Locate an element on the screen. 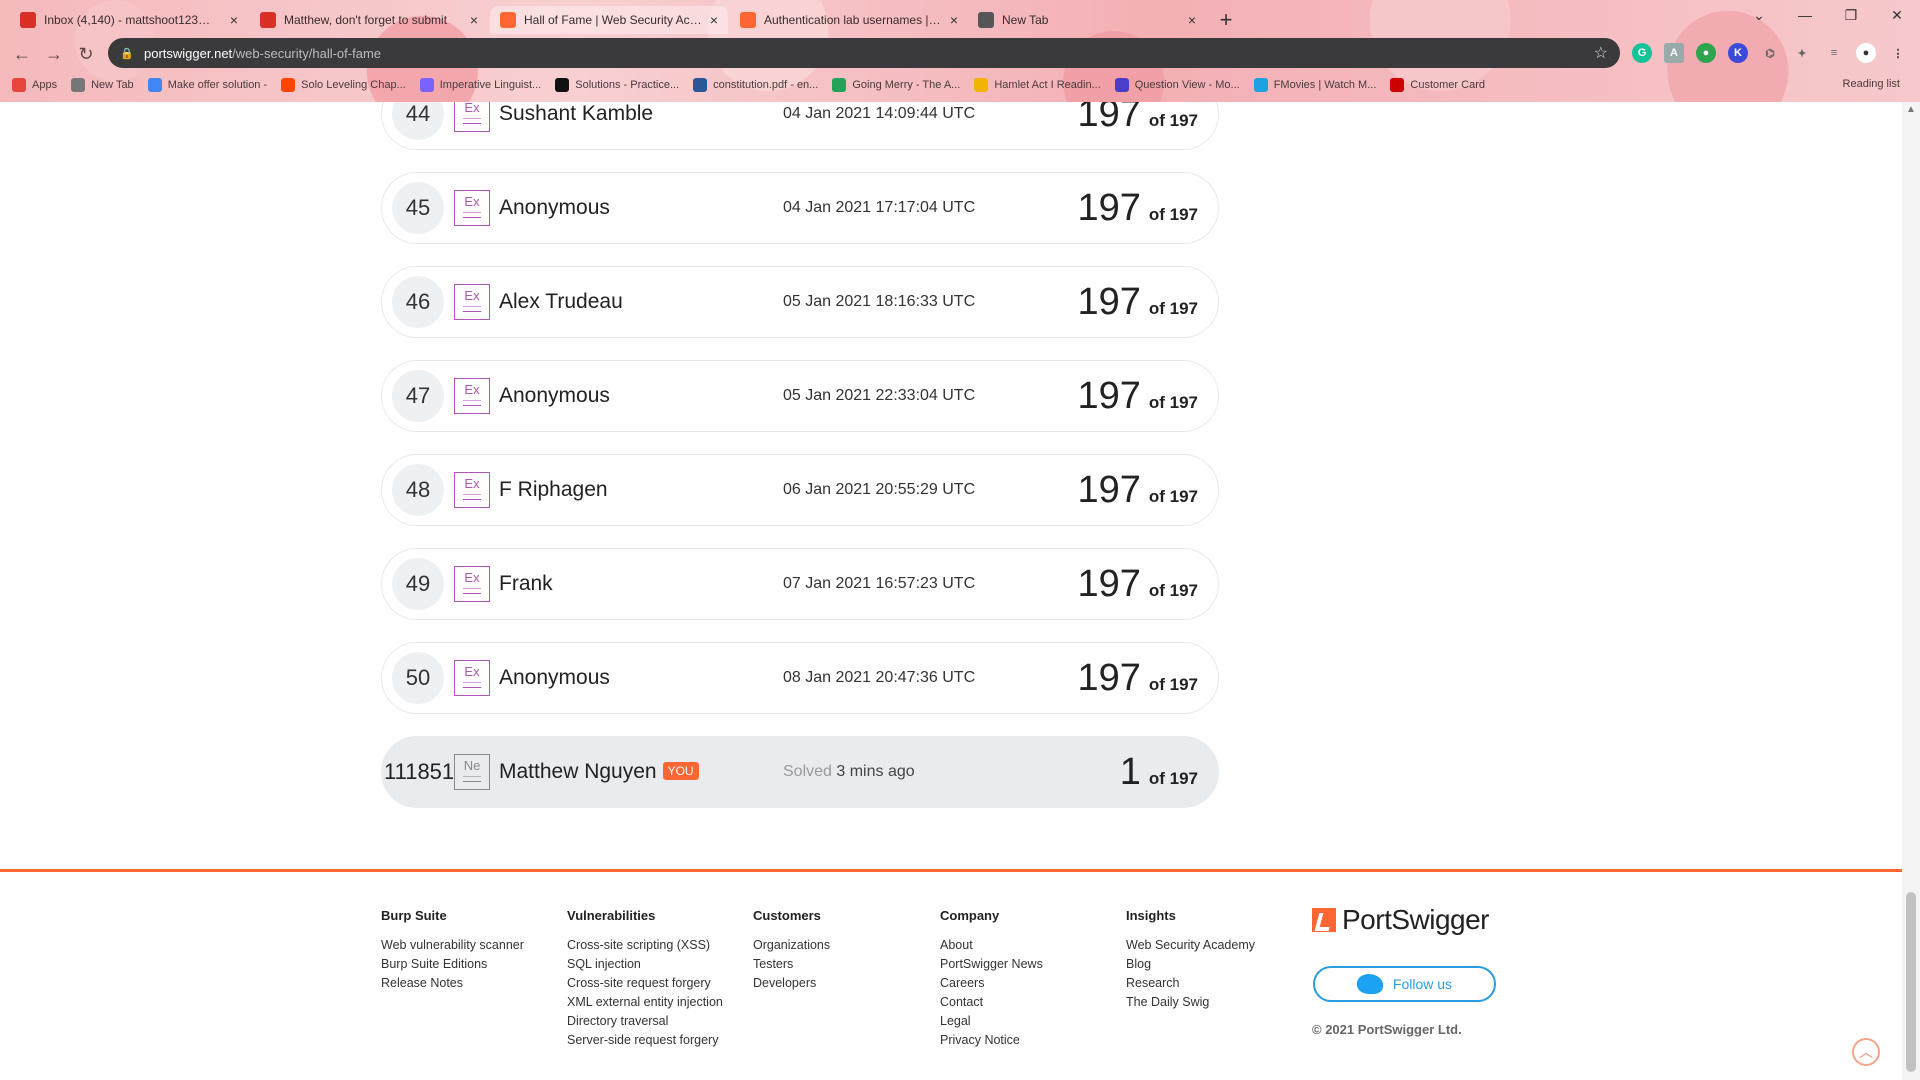 The width and height of the screenshot is (1920, 1080). extension-icon: ⌬ is located at coordinates (1770, 53).